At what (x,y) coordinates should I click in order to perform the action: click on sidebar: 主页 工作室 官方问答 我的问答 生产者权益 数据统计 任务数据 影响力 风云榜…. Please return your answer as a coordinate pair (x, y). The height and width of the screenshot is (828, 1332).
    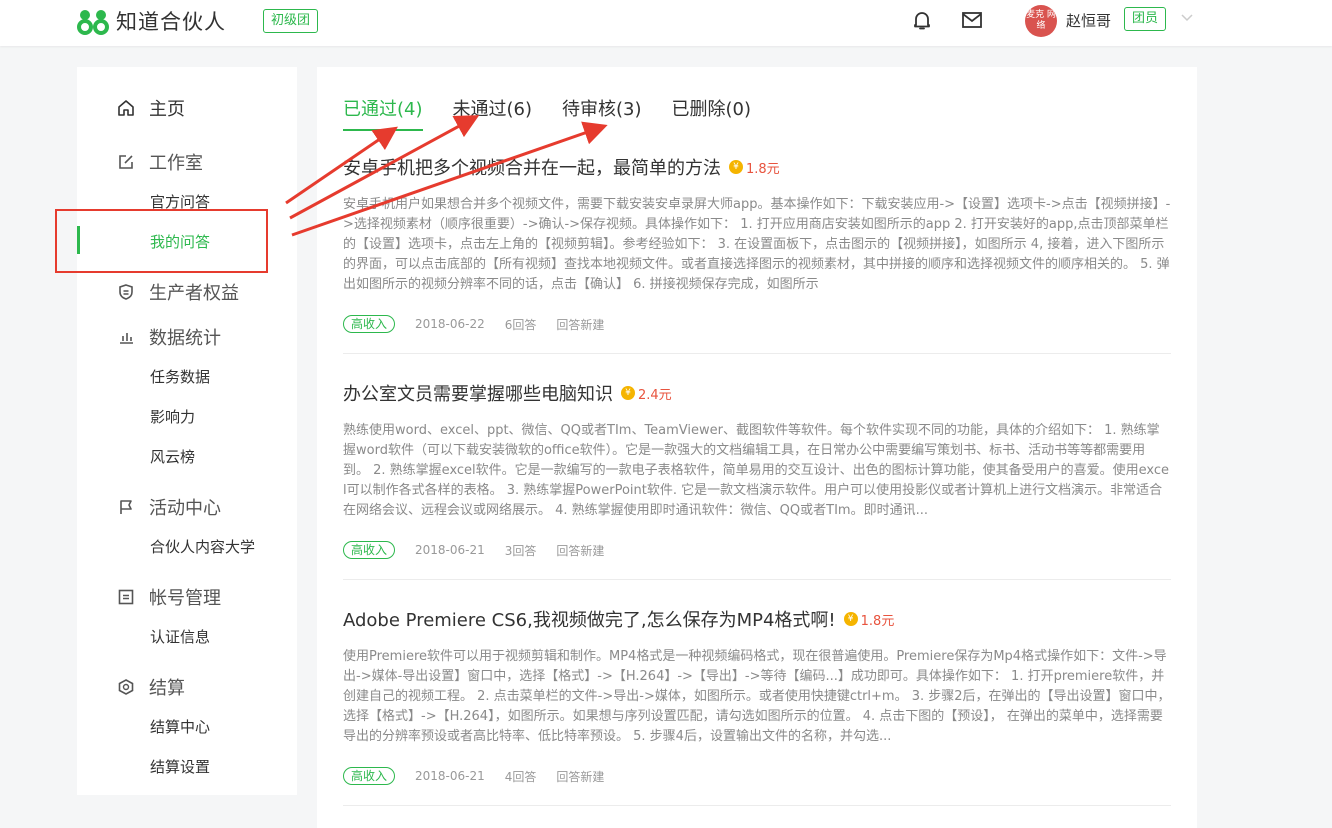
    Looking at the image, I should click on (187, 431).